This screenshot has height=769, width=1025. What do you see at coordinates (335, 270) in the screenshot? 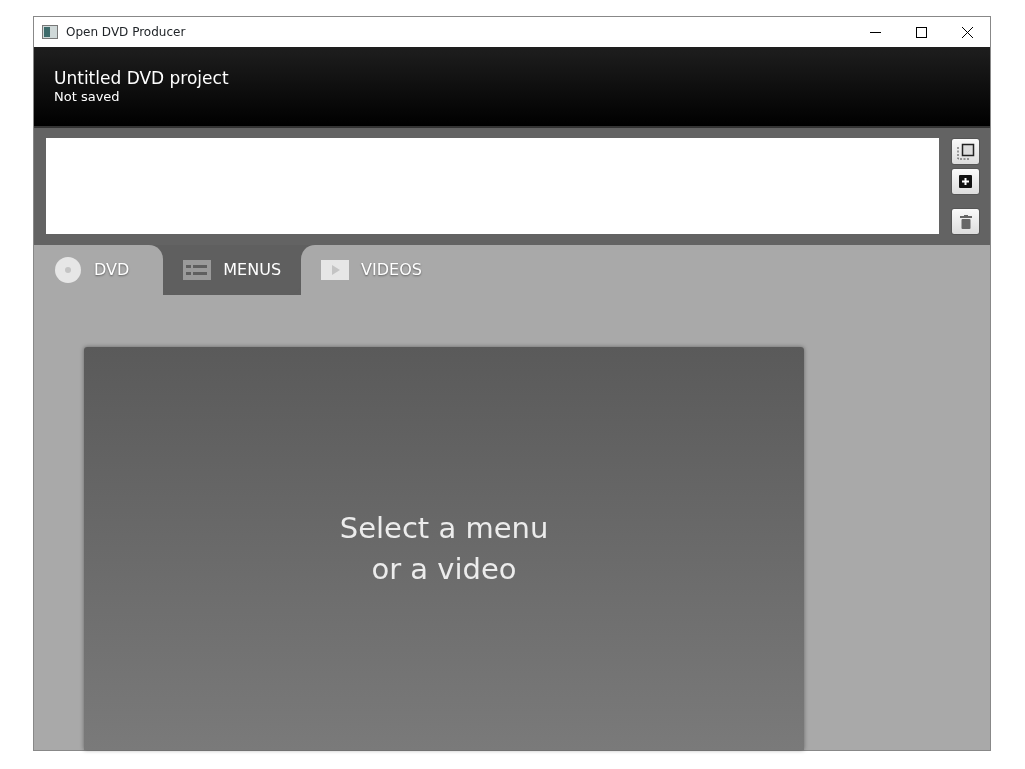
I see `play-icon` at bounding box center [335, 270].